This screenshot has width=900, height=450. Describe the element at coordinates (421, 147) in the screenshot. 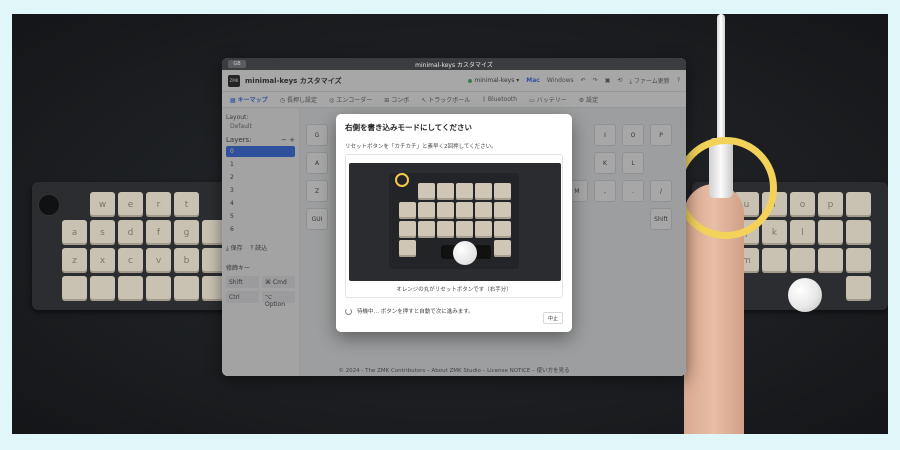

I see `dialog-description: リセットボタンを「カチカチ」と素早く2回押してください。` at that location.